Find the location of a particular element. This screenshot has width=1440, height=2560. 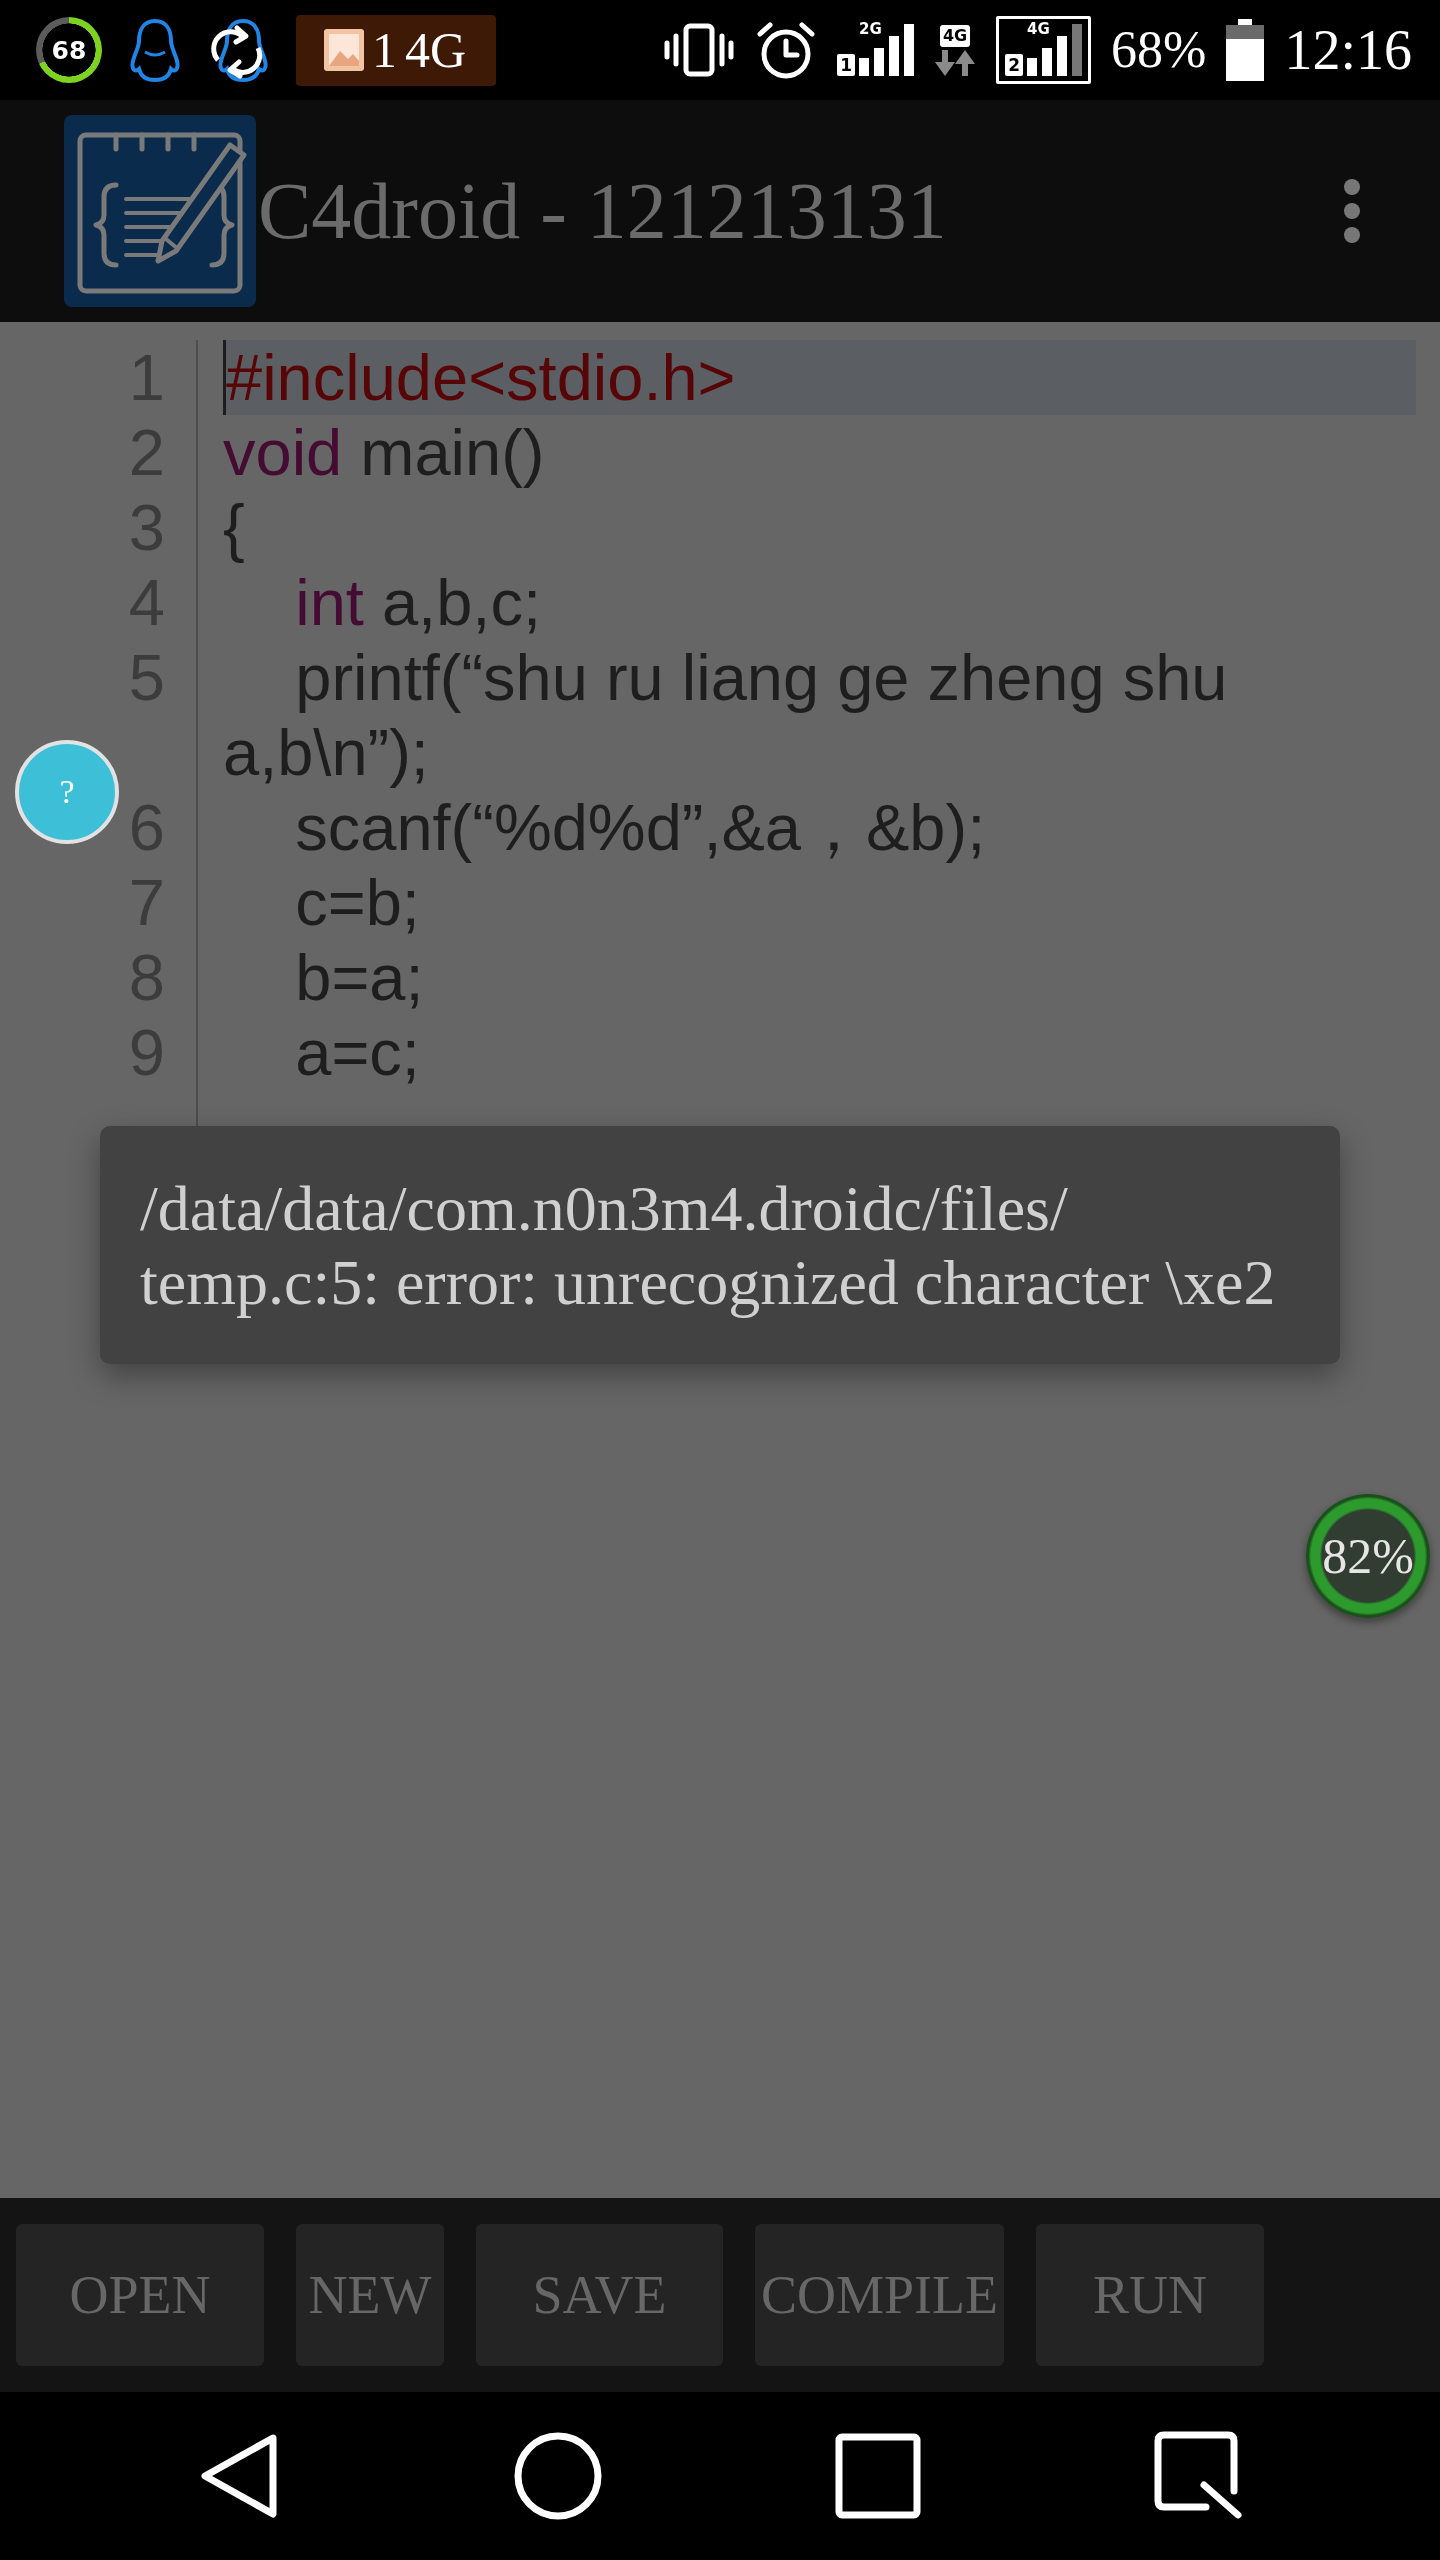

battery-icon is located at coordinates (1245, 50).